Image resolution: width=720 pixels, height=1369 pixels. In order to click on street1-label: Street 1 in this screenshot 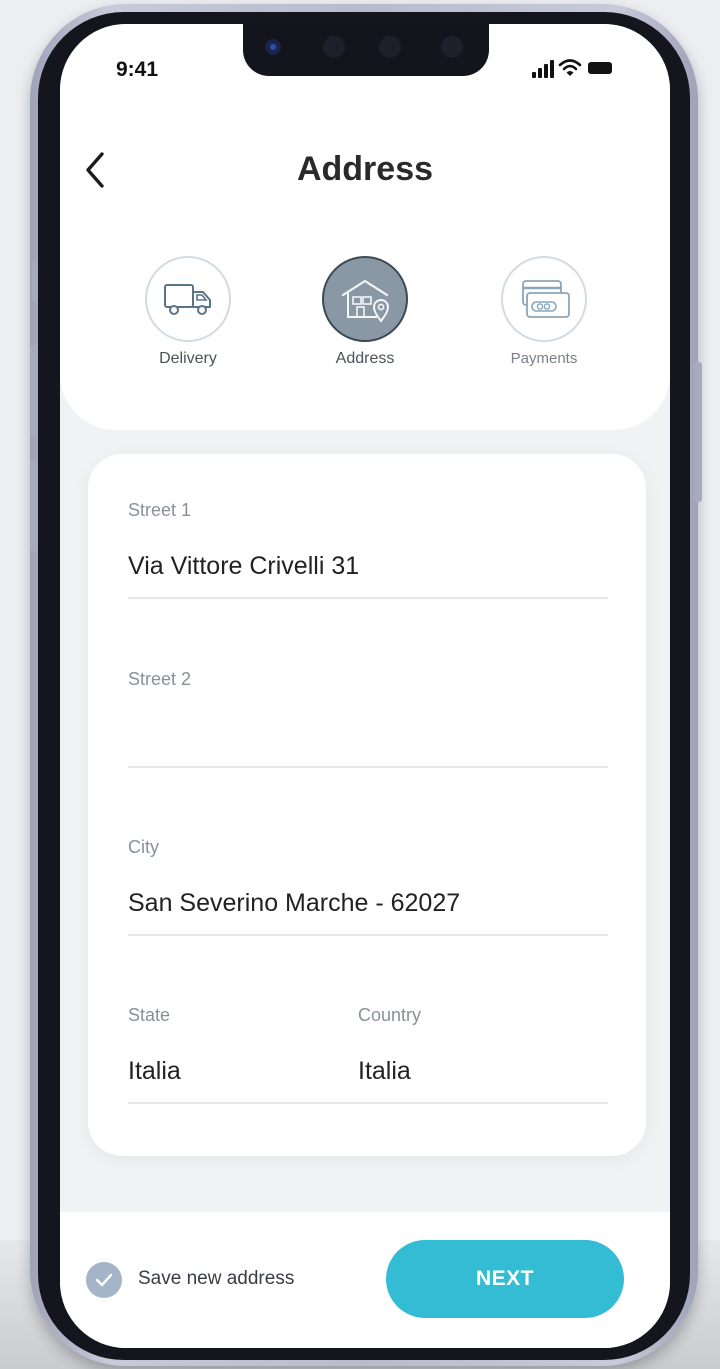, I will do `click(160, 510)`.